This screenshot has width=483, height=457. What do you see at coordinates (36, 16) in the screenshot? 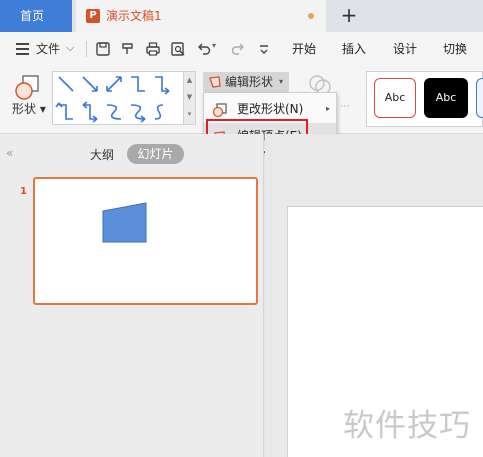
I see `tab-home: 首页` at bounding box center [36, 16].